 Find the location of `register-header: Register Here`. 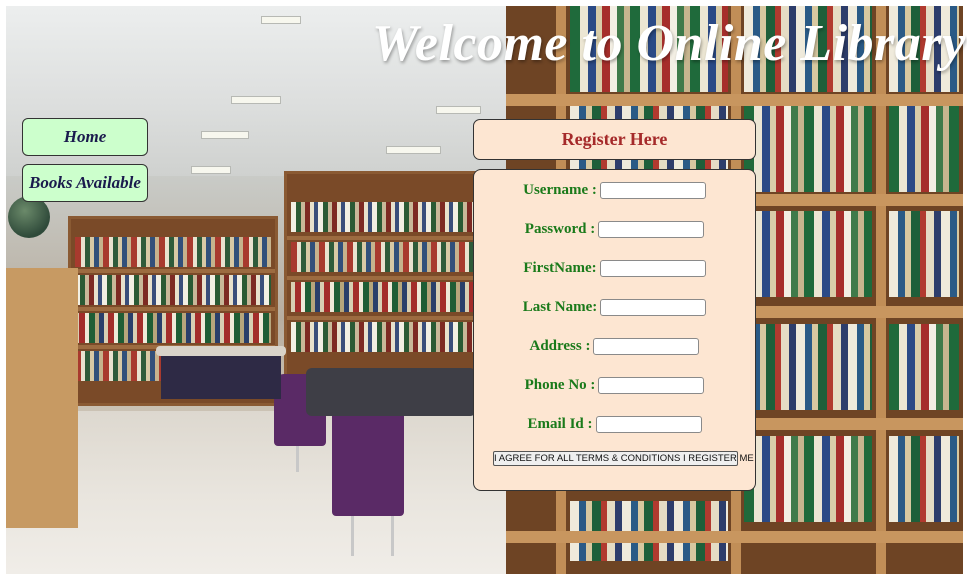

register-header: Register Here is located at coordinates (614, 139).